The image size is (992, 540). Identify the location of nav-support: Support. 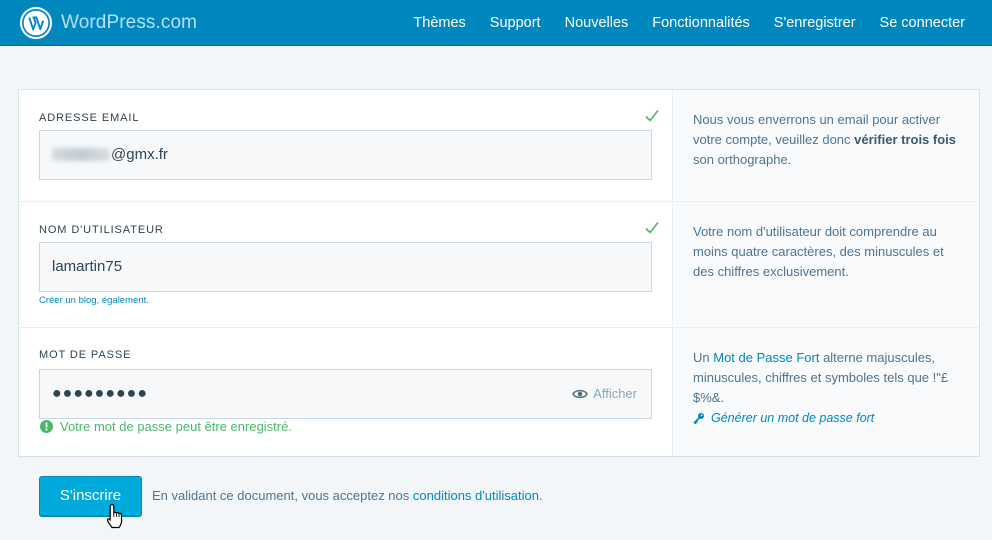
(515, 23).